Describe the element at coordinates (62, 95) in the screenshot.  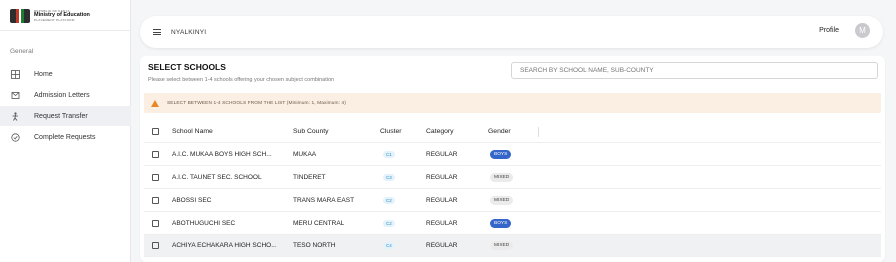
I see `sidebar-item-label: Admission Letters` at that location.